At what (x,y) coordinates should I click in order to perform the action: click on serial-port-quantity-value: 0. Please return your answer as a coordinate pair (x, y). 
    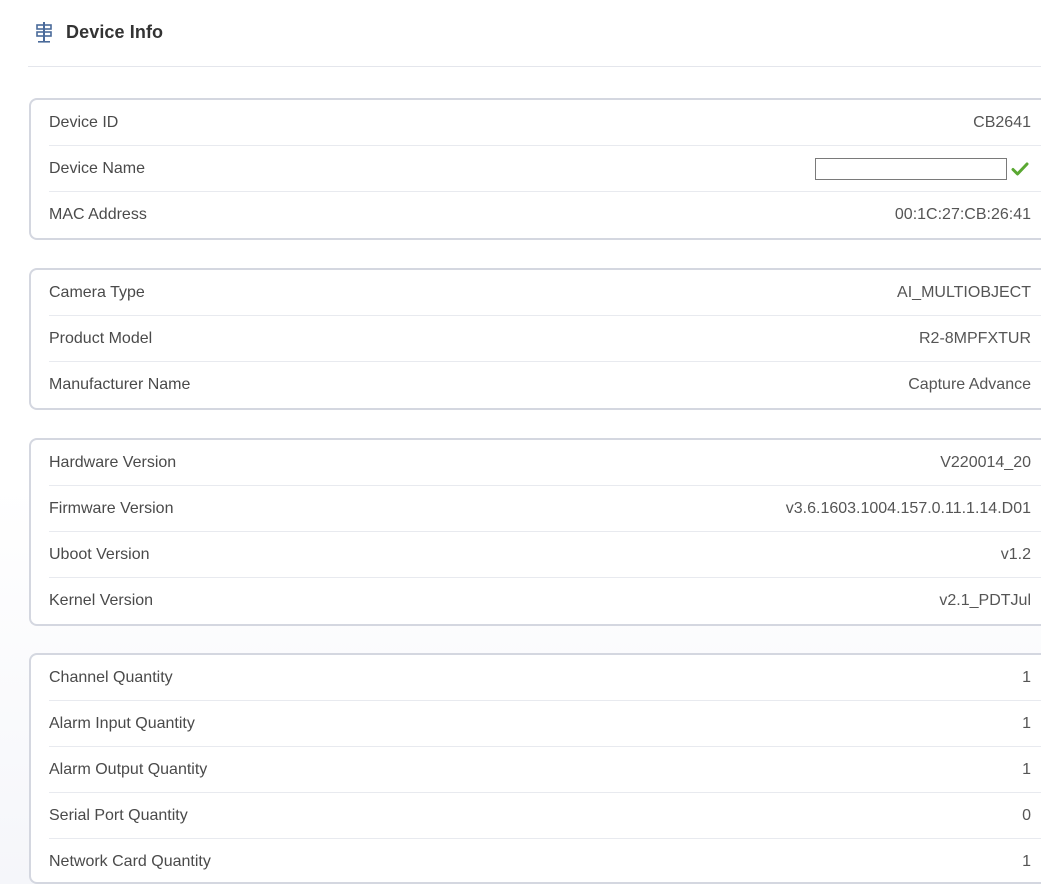
    Looking at the image, I should click on (1026, 815).